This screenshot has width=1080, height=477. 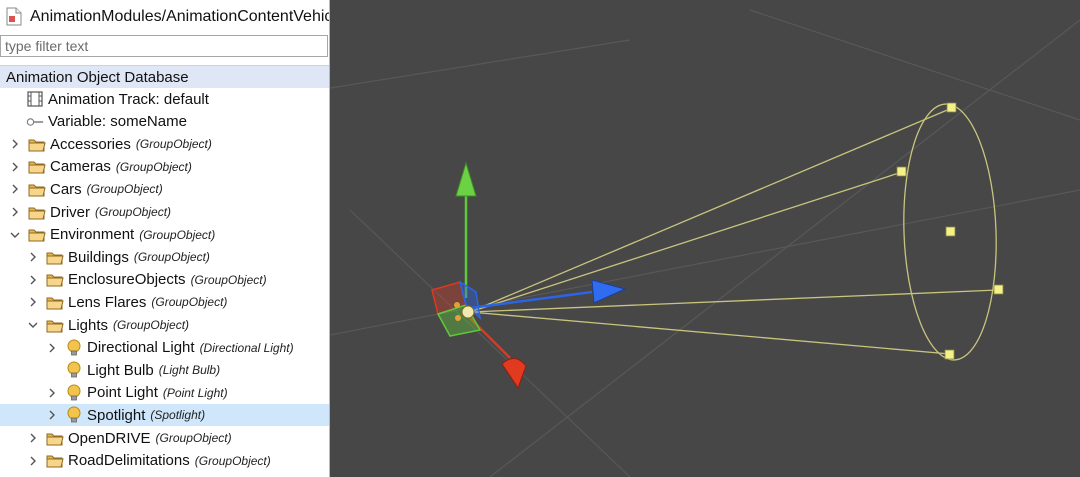 I want to click on tree-item: EnclosureObjects (GroupObject), so click(x=164, y=280).